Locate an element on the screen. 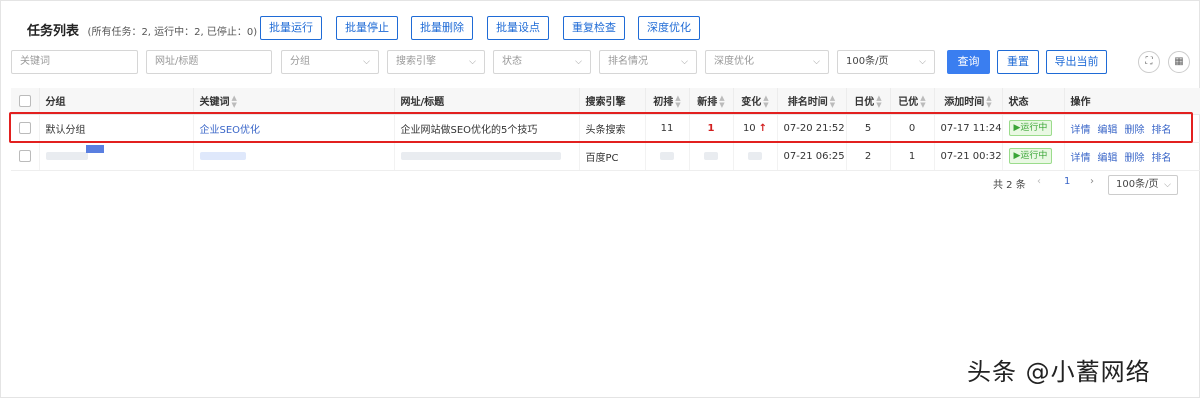 Image resolution: width=1200 pixels, height=398 pixels. col-initial: 初排 ▲ ▼ is located at coordinates (667, 101).